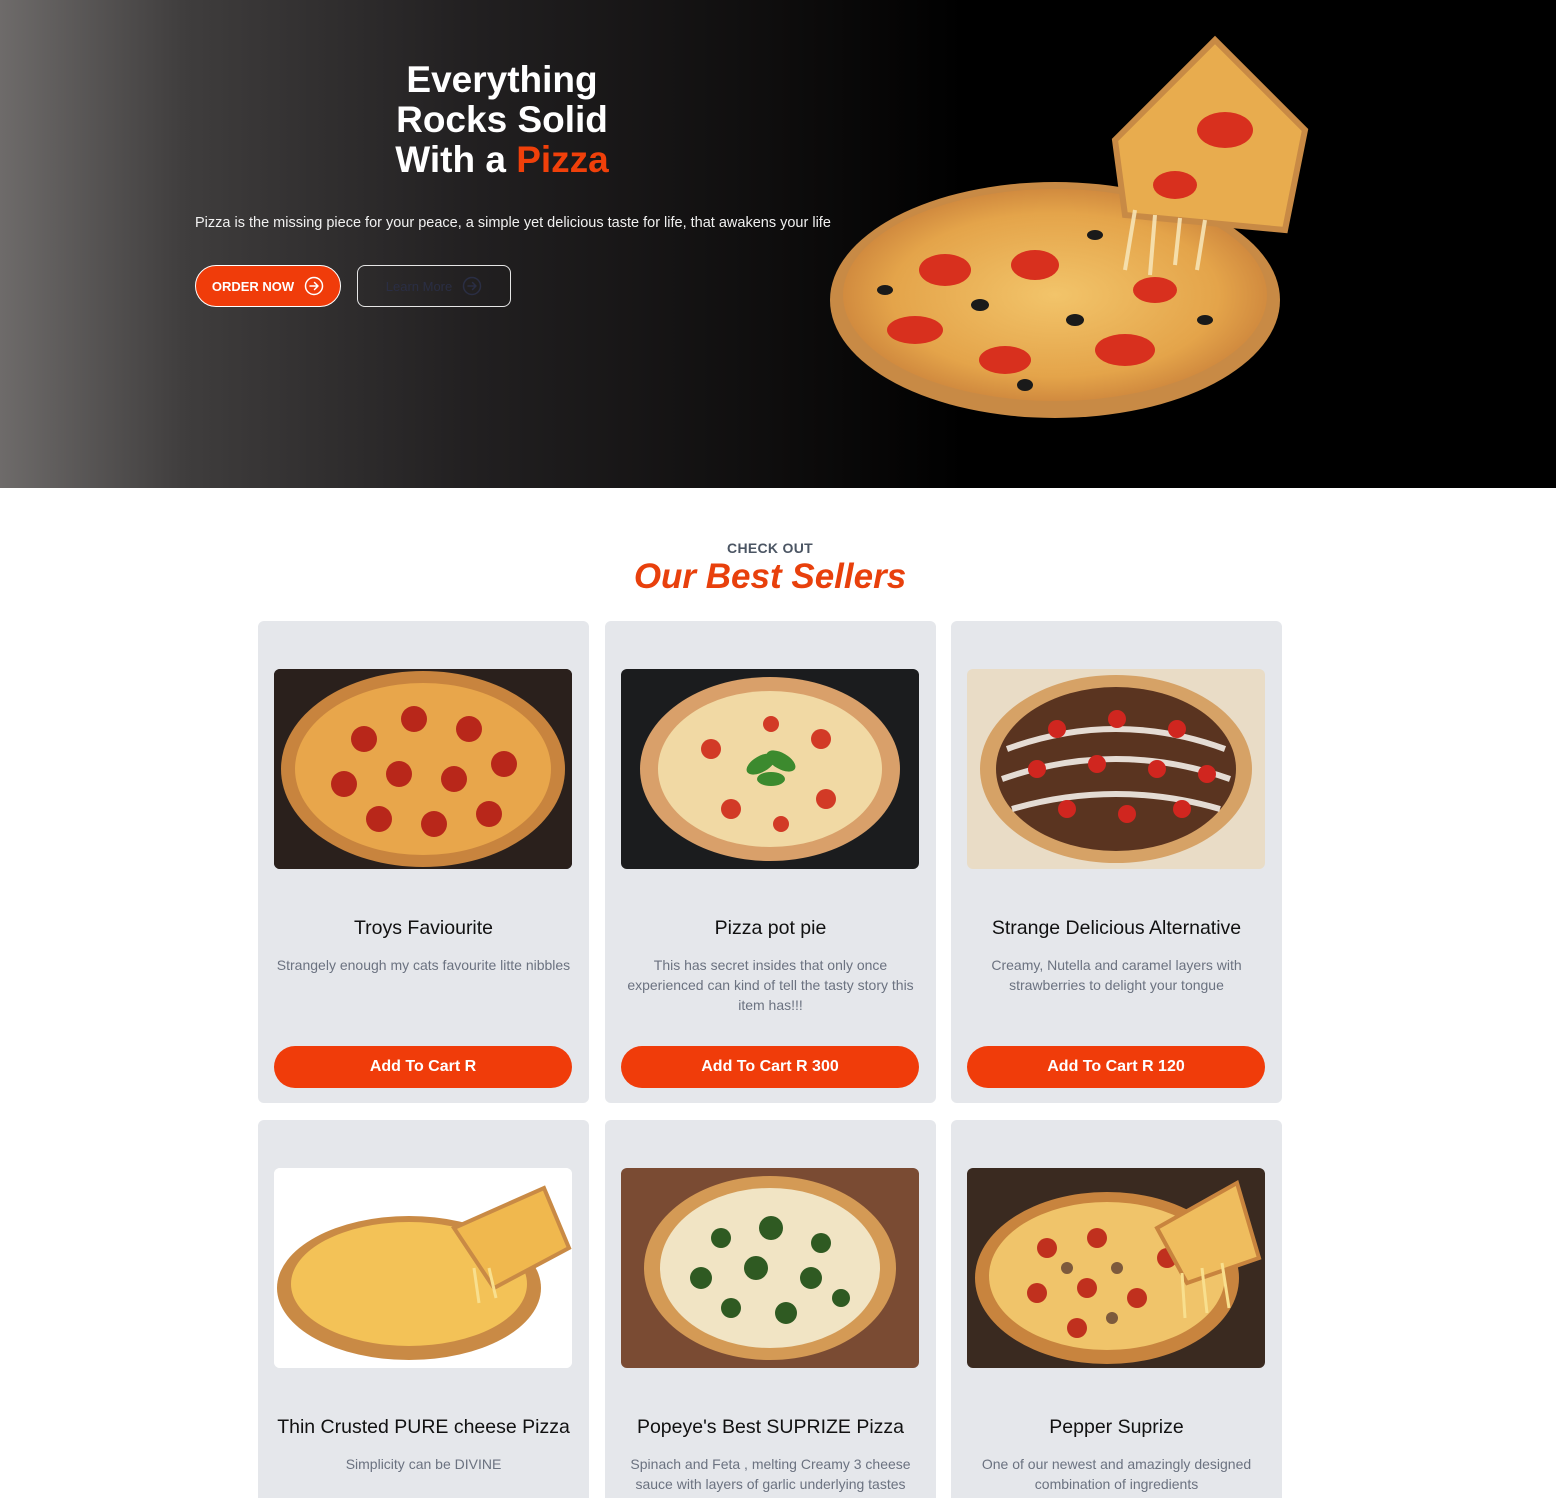  What do you see at coordinates (770, 1067) in the screenshot?
I see `add-to-cart-button: Add To Cart R 300` at bounding box center [770, 1067].